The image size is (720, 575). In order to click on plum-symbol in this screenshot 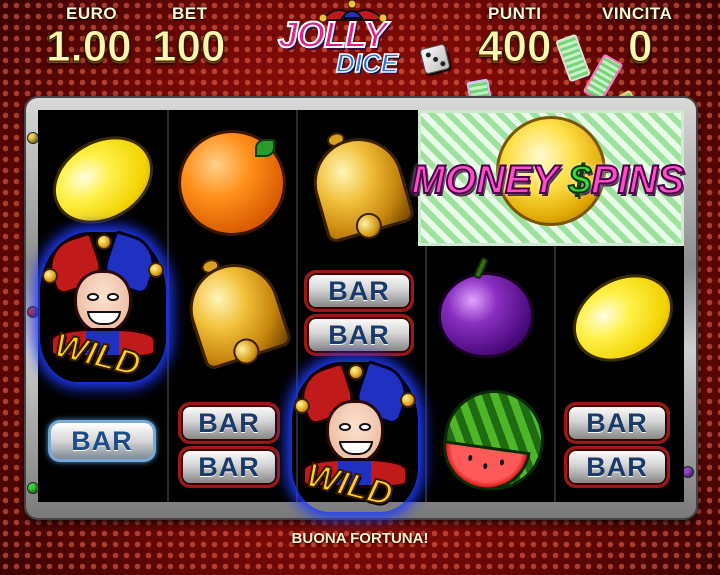, I will do `click(486, 307)`.